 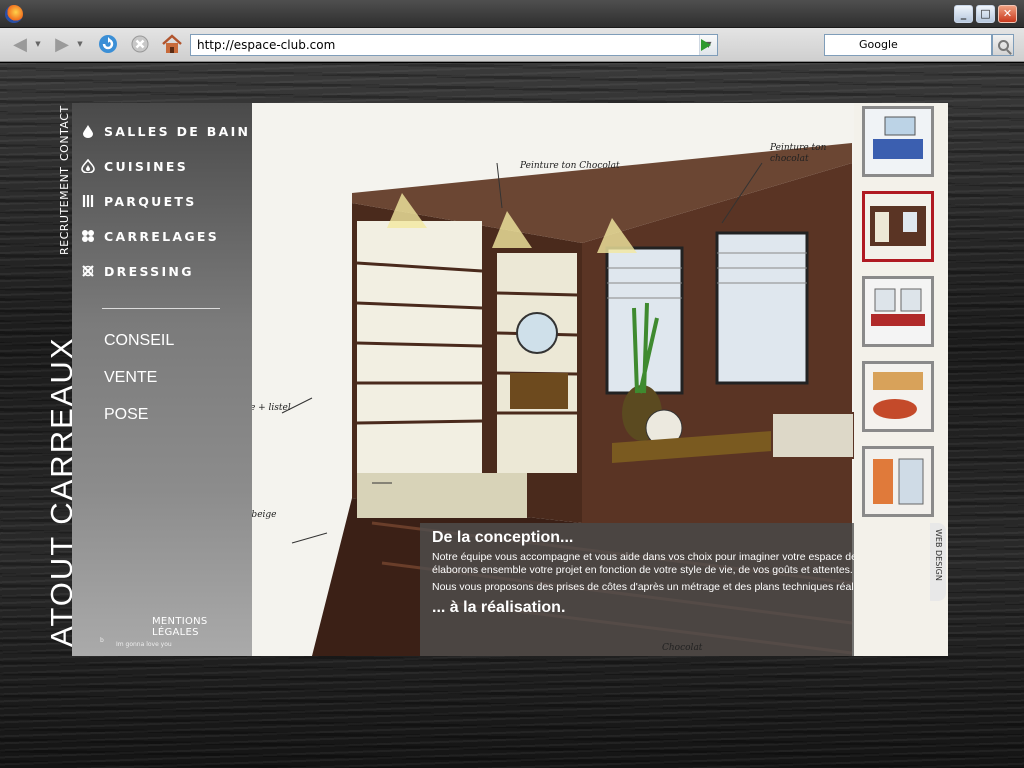 I want to click on back-history-button: ▼, so click(x=38, y=44).